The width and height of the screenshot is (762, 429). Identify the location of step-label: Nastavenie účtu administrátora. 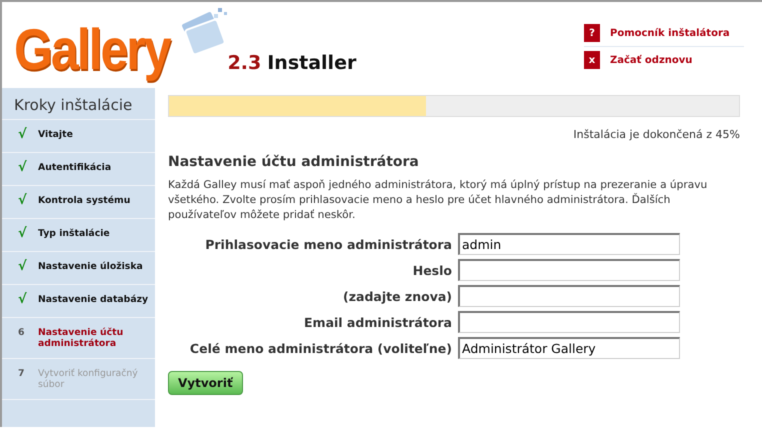
(81, 338).